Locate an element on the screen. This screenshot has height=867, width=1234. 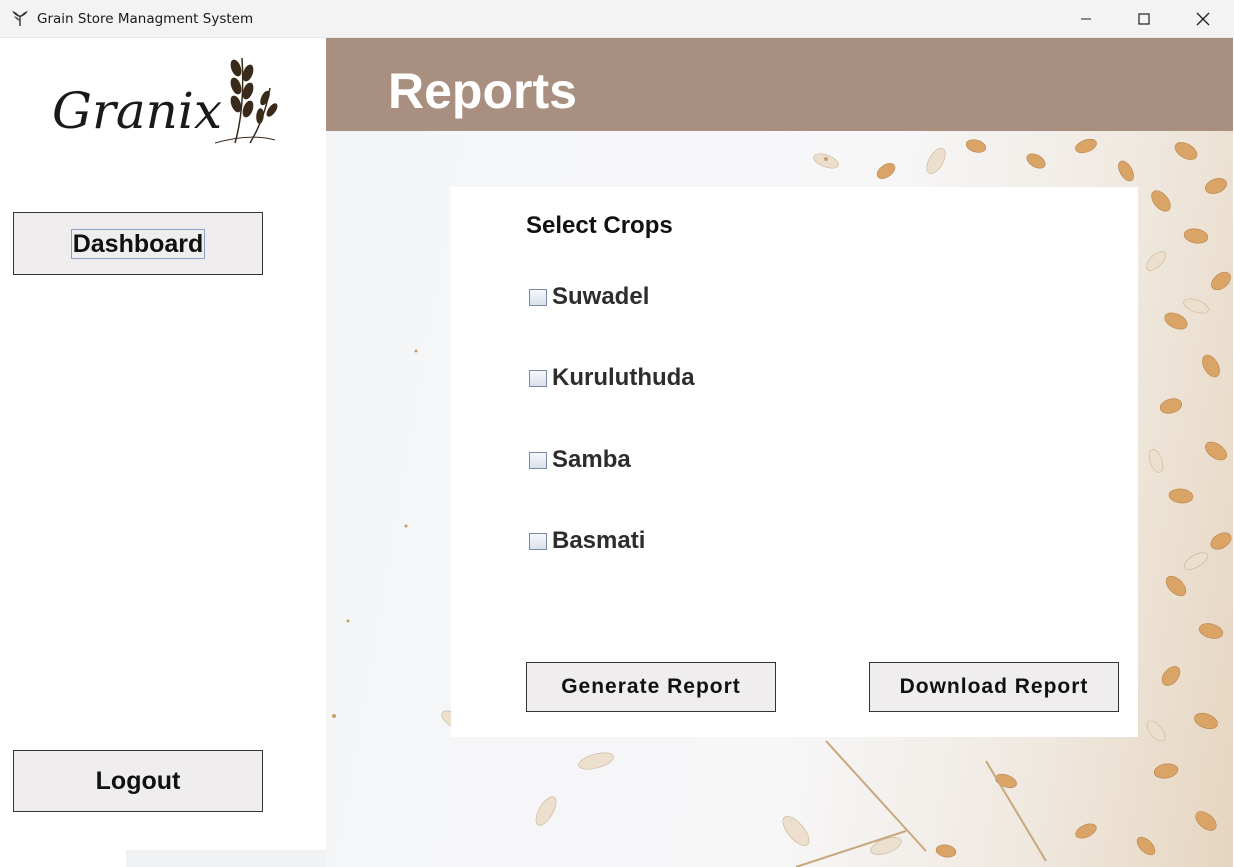
dashboard-button: Dashboard is located at coordinates (138, 243).